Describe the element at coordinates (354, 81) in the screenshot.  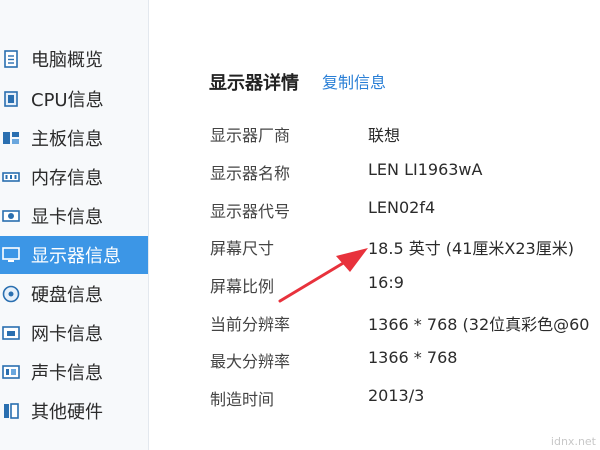
I see `copy-info-link: 复制信息` at that location.